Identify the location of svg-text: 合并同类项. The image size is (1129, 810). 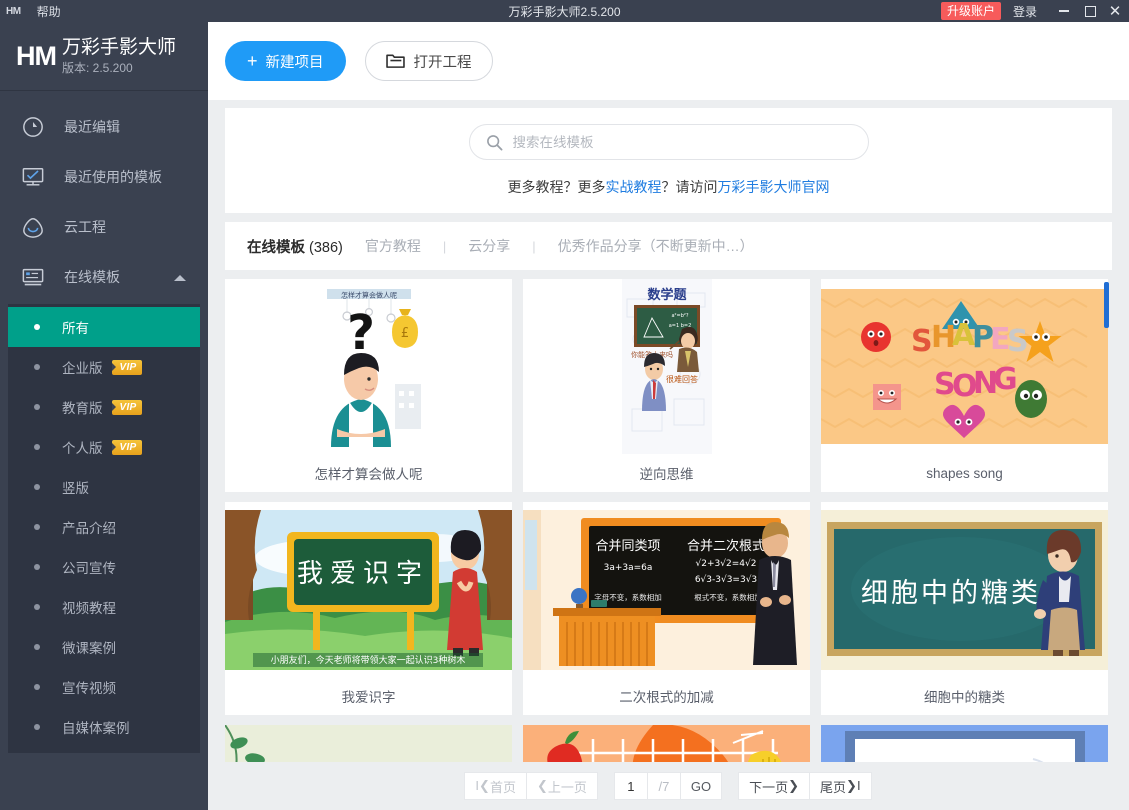
(627, 546).